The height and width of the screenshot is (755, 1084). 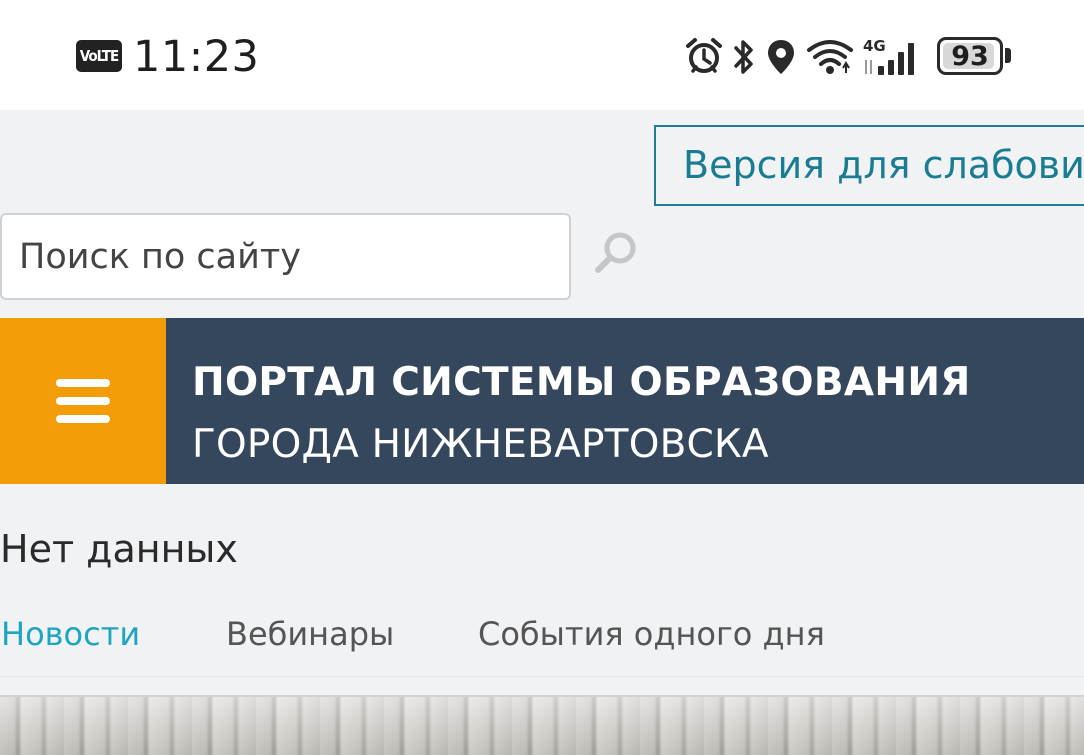 What do you see at coordinates (99, 56) in the screenshot?
I see `volte-icon: VoLTE` at bounding box center [99, 56].